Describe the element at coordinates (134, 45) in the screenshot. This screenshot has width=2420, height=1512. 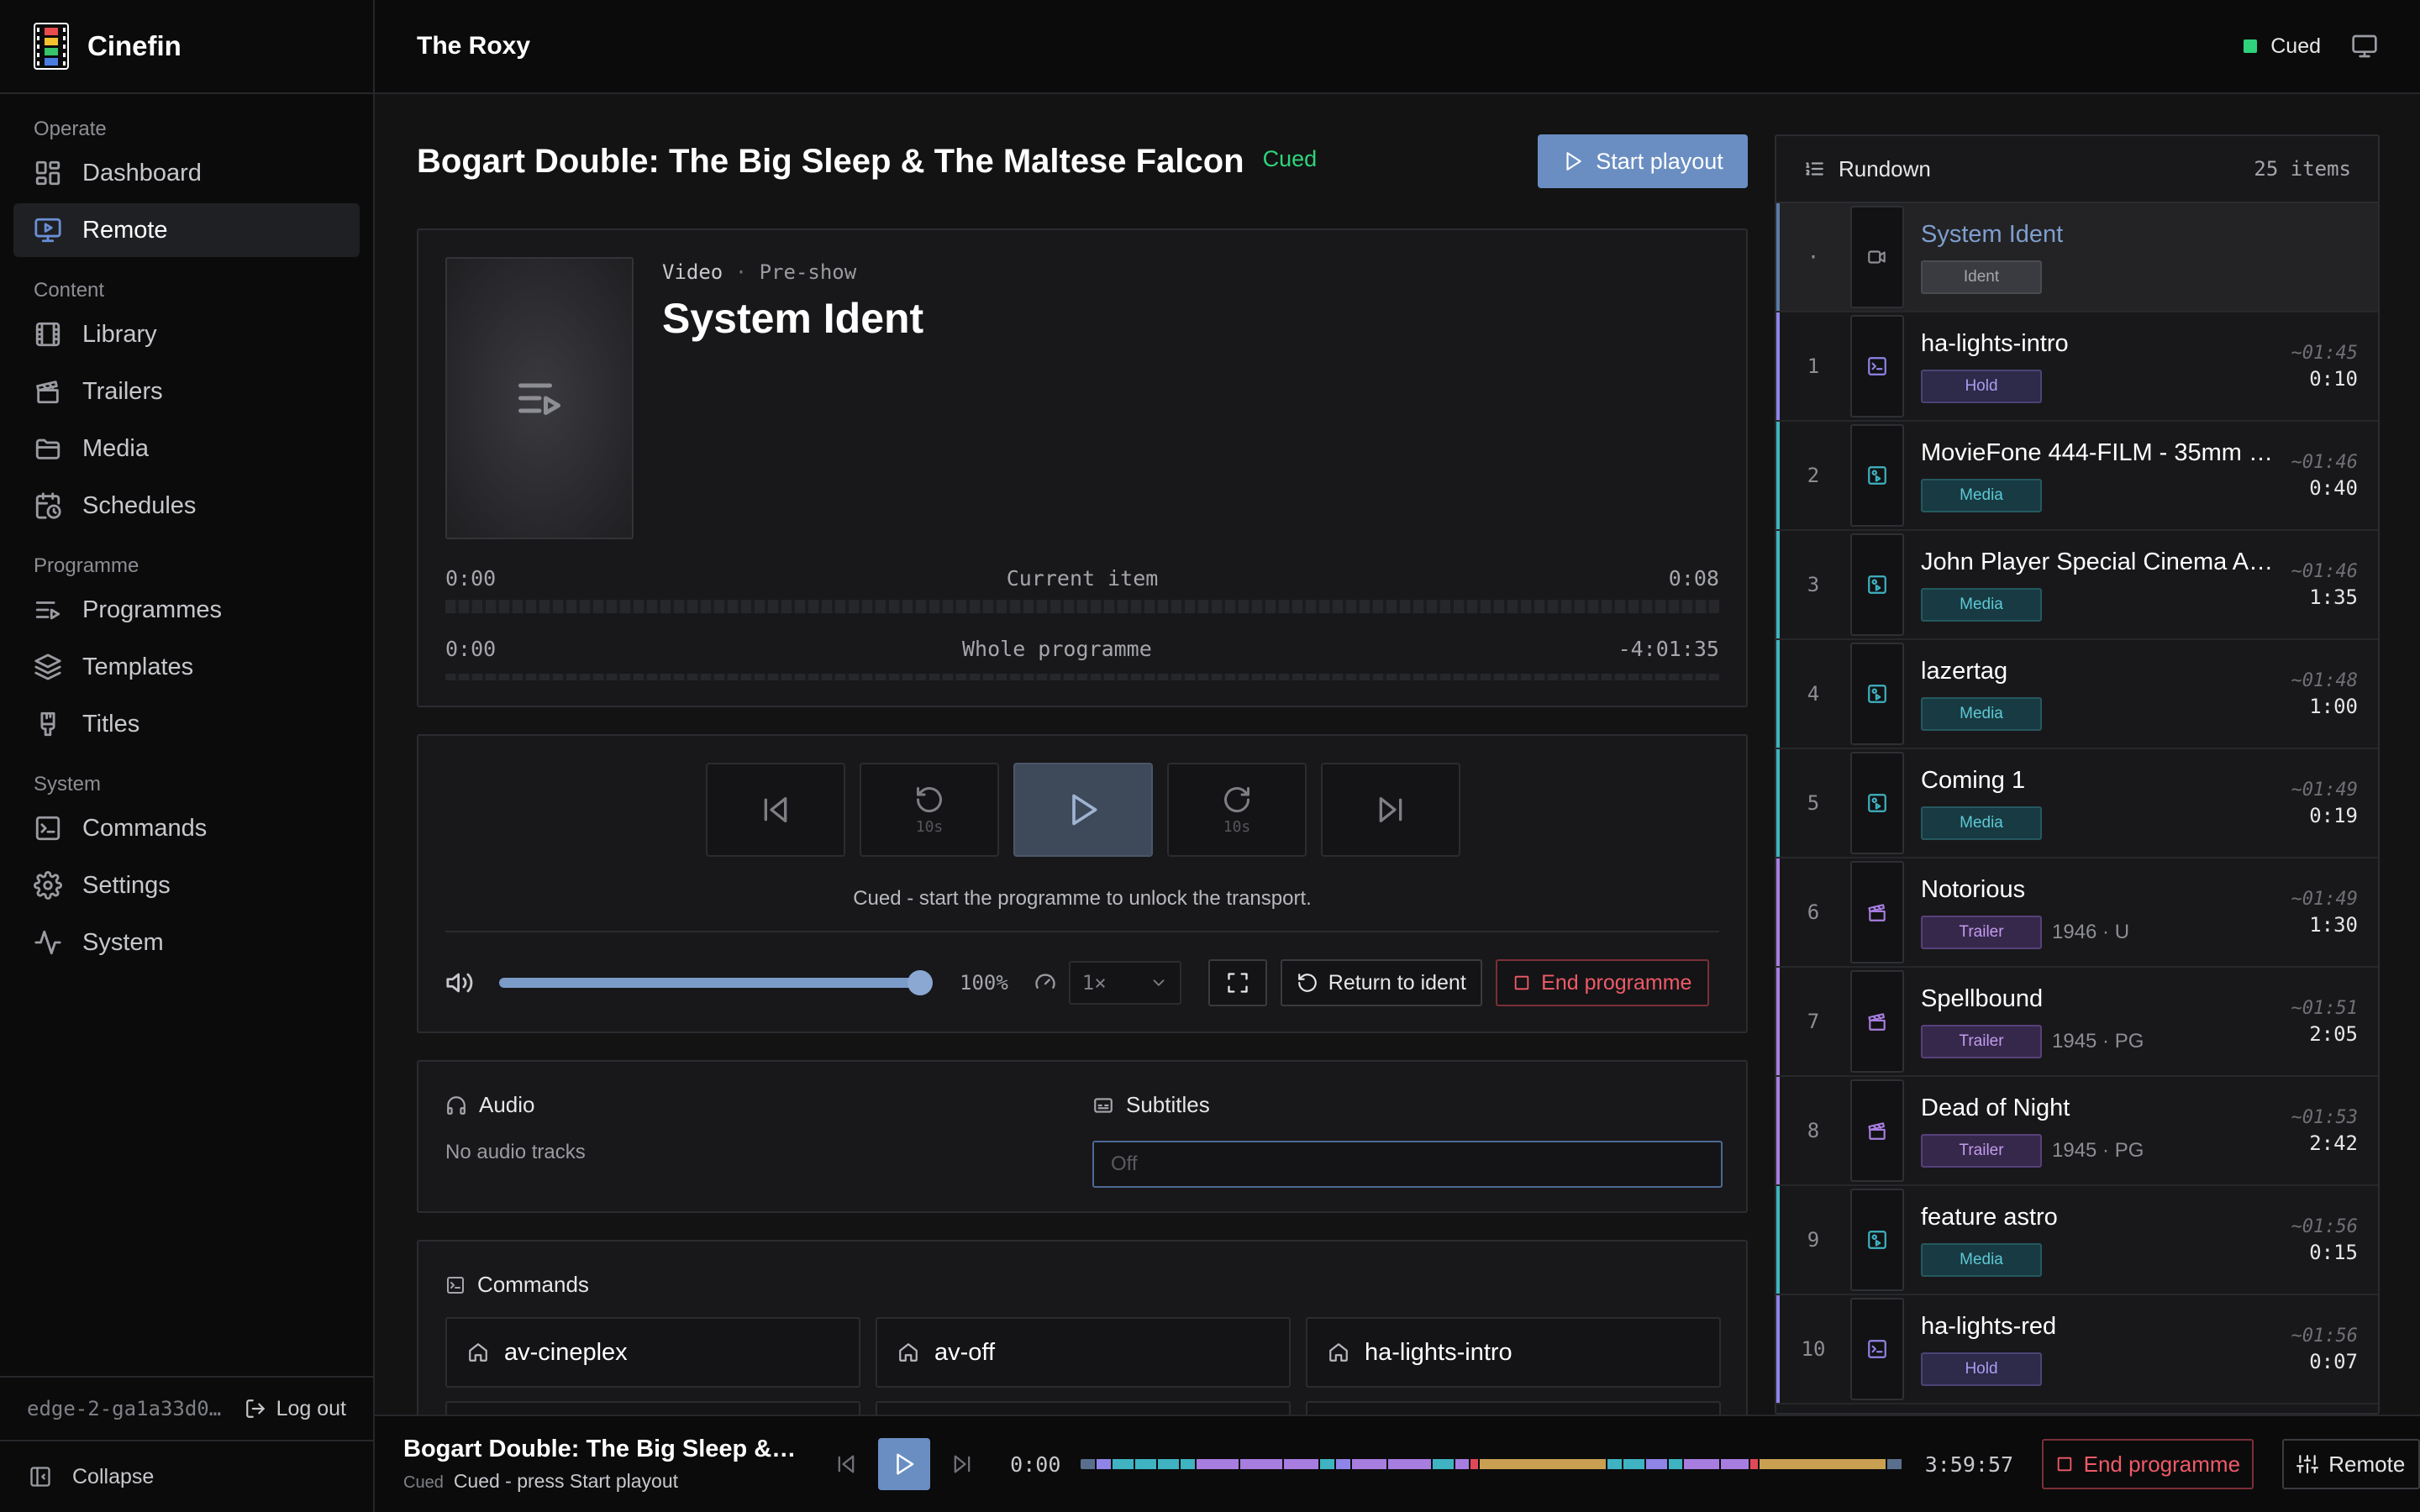
I see `app-name: Cinefin` at that location.